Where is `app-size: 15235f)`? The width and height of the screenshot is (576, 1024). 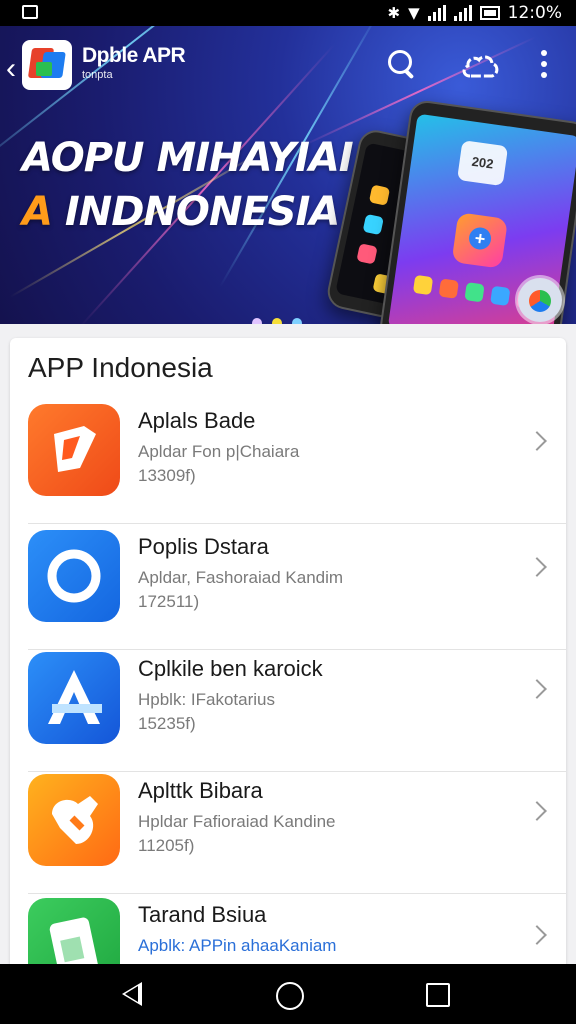 app-size: 15235f) is located at coordinates (167, 723).